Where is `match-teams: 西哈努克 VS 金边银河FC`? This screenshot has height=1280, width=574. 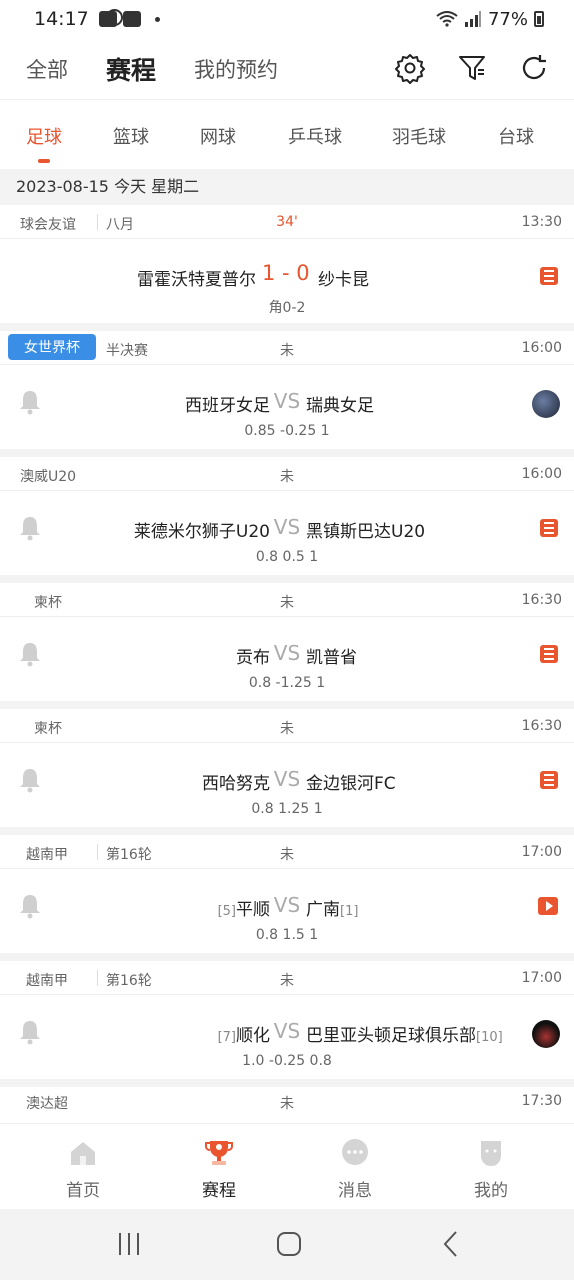
match-teams: 西哈努克 VS 金边银河FC is located at coordinates (287, 782).